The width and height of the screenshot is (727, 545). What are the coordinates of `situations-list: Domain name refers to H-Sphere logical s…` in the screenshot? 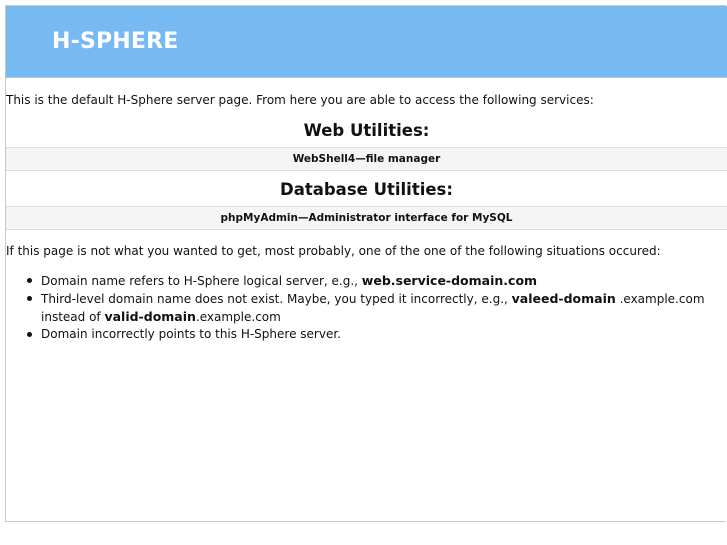 It's located at (356, 307).